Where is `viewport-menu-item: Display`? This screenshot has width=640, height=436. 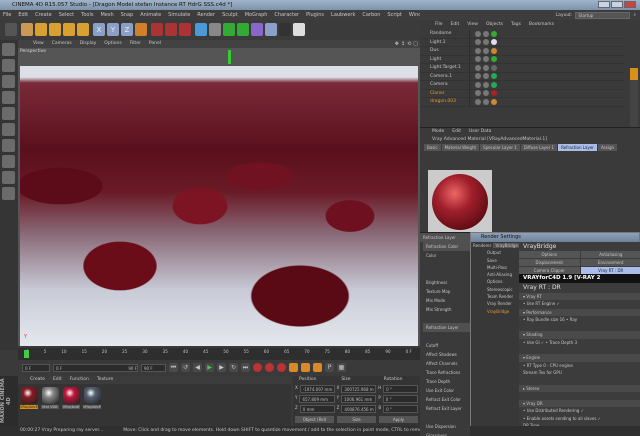 viewport-menu-item: Display is located at coordinates (88, 44).